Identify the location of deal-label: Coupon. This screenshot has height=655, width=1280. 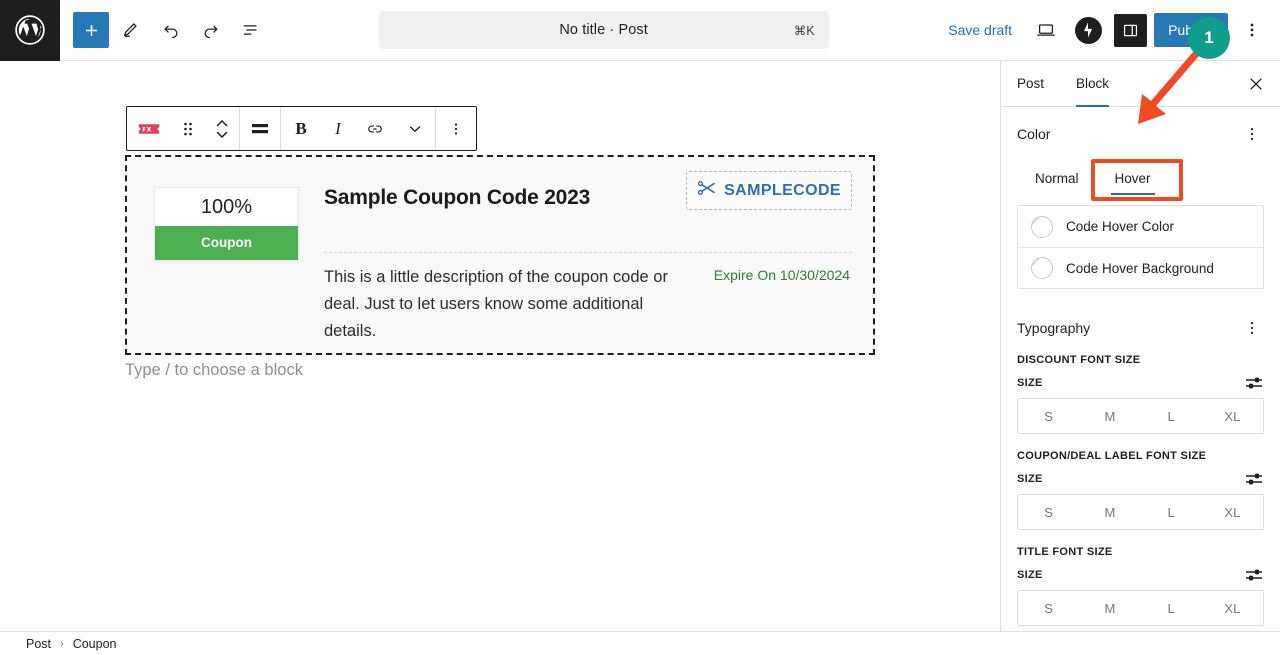
(226, 243).